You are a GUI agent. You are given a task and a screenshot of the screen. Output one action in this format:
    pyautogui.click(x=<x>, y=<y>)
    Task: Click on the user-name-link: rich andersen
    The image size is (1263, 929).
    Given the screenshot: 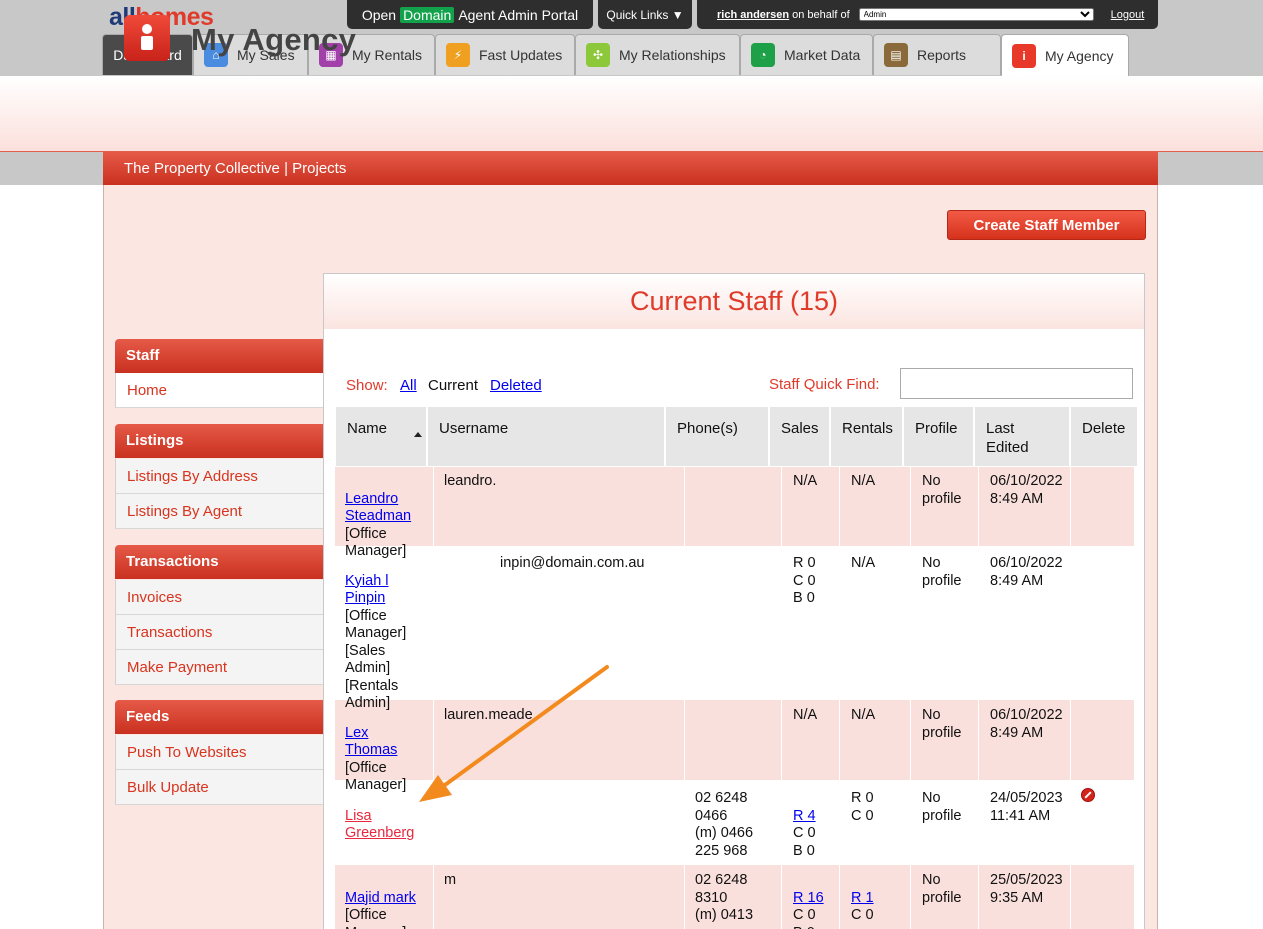 What is the action you would take?
    pyautogui.click(x=753, y=15)
    